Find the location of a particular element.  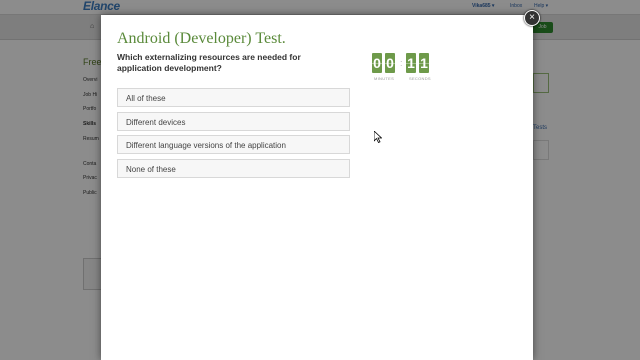

answer-option-4: None of these is located at coordinates (233, 168).